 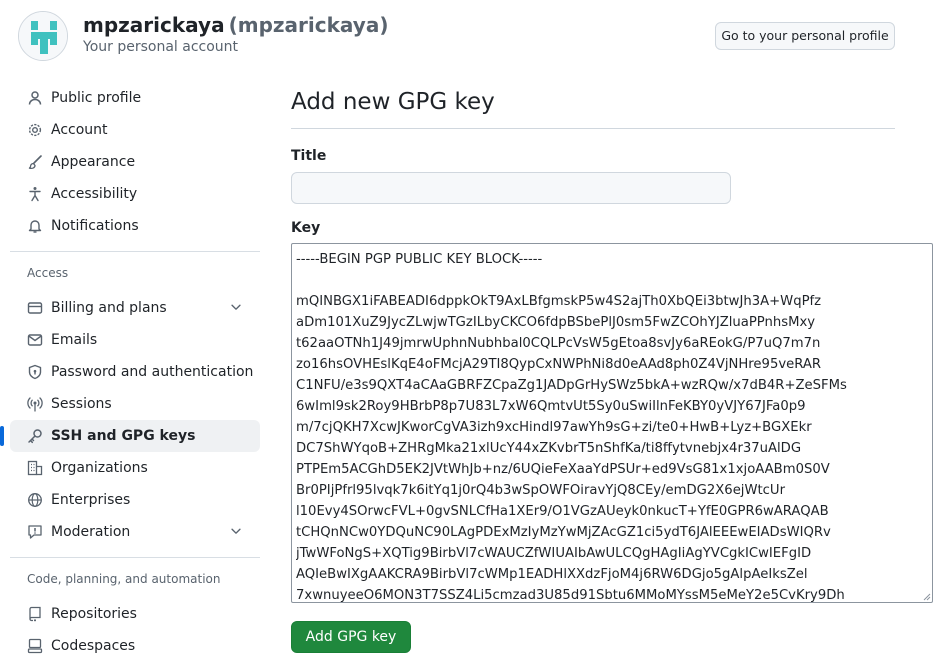 I want to click on sidebar-item-repositories: Repositories, so click(x=135, y=614).